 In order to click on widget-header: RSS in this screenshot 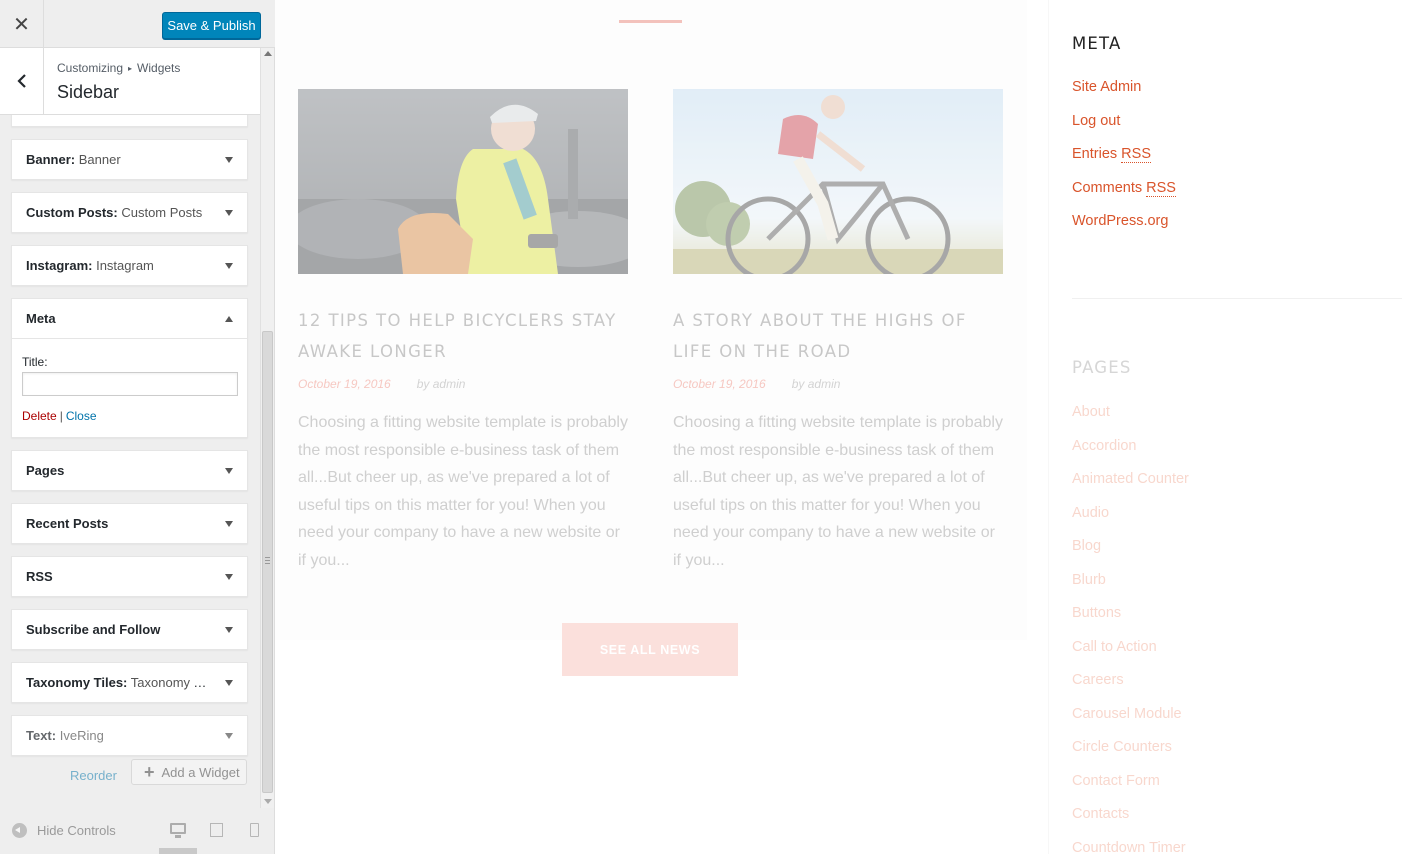, I will do `click(129, 576)`.